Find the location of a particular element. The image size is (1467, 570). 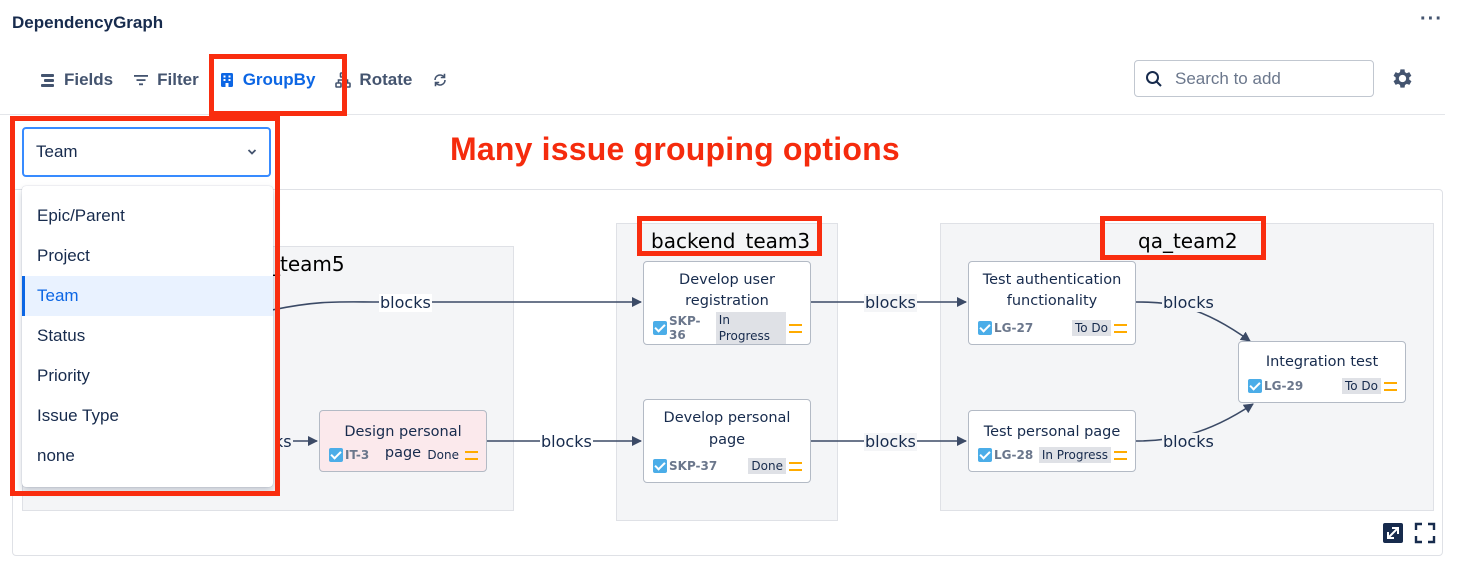

issue-title-line-2: registration is located at coordinates (727, 301).